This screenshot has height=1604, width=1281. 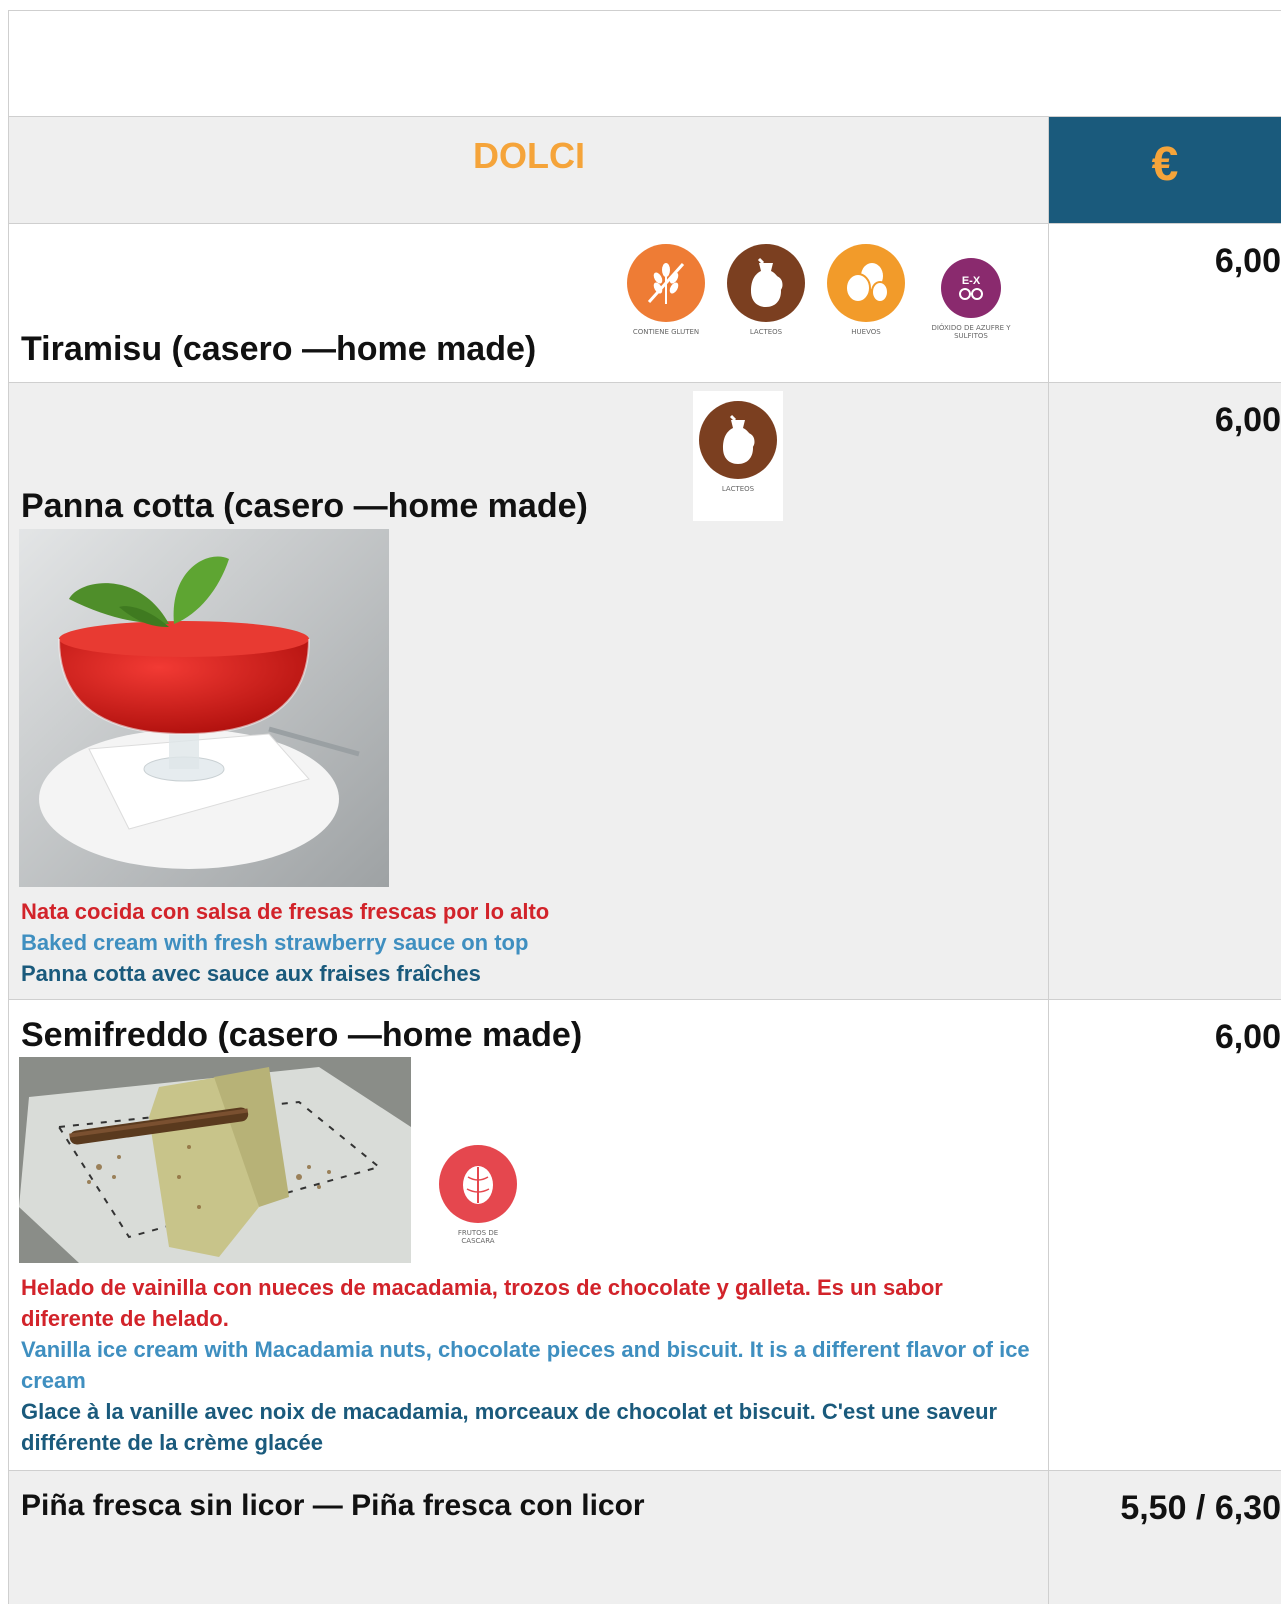 What do you see at coordinates (302, 1035) in the screenshot?
I see `item-name: Semifreddo (casero —home made)` at bounding box center [302, 1035].